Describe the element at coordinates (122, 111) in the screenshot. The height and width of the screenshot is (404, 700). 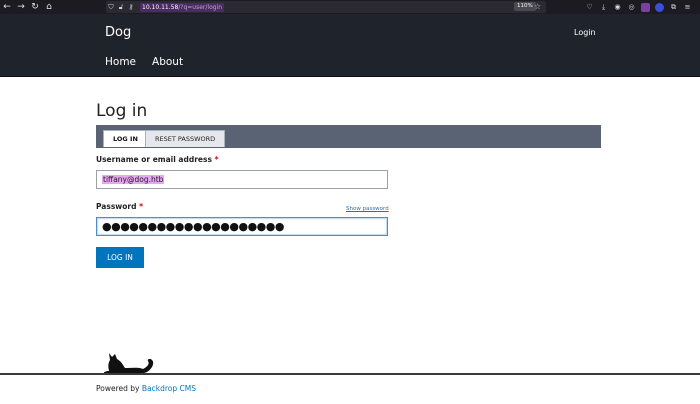
I see `page-title: Log in` at that location.